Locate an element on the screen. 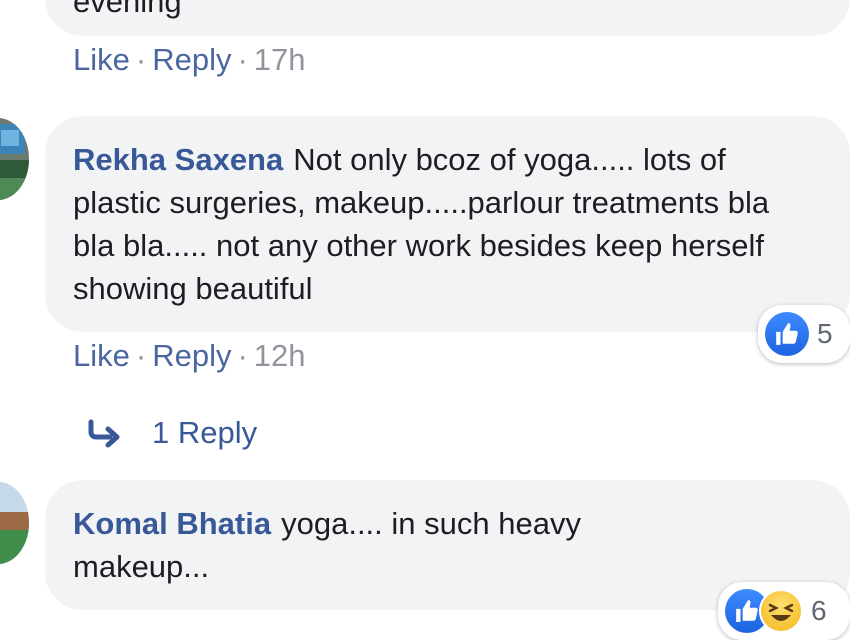 The width and height of the screenshot is (850, 640). timestamp: 12h is located at coordinates (280, 355).